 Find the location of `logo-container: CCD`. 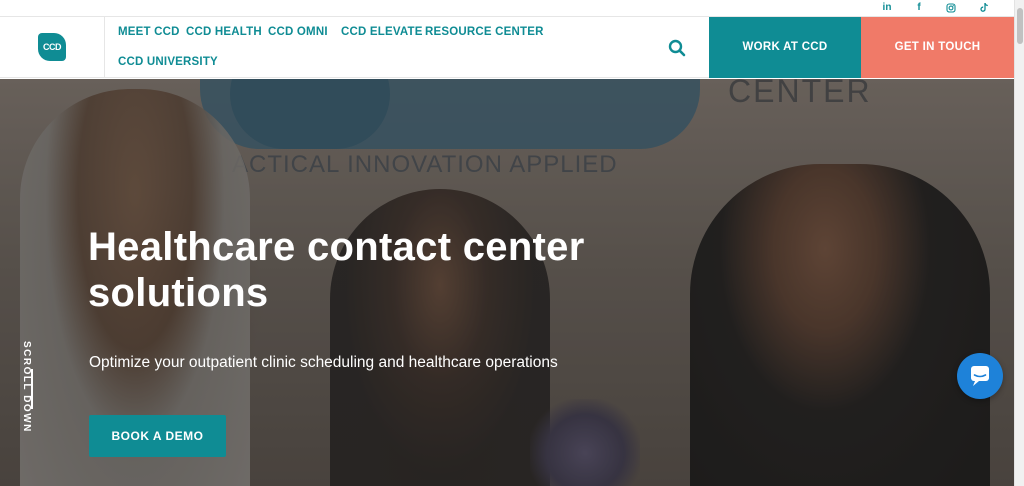

logo-container: CCD is located at coordinates (52, 47).